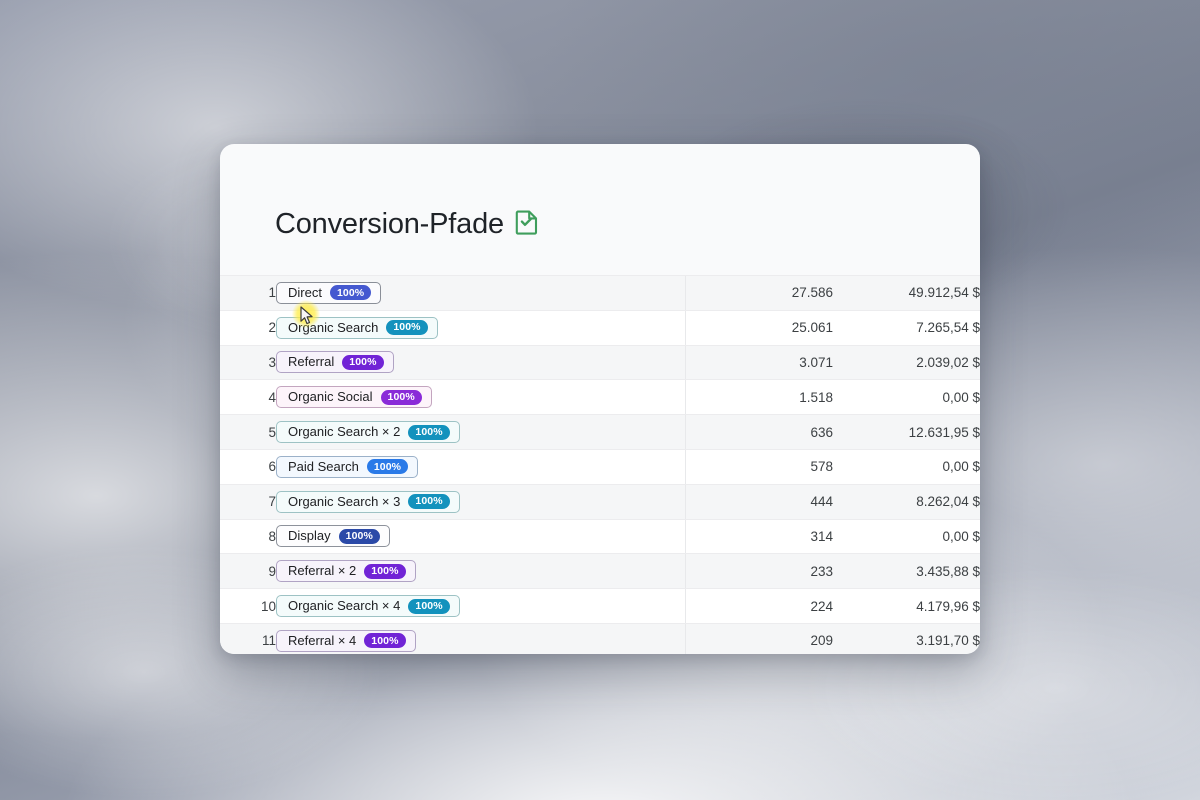 This screenshot has width=1200, height=800. I want to click on path-chip: Organic Search × 3 100%, so click(368, 501).